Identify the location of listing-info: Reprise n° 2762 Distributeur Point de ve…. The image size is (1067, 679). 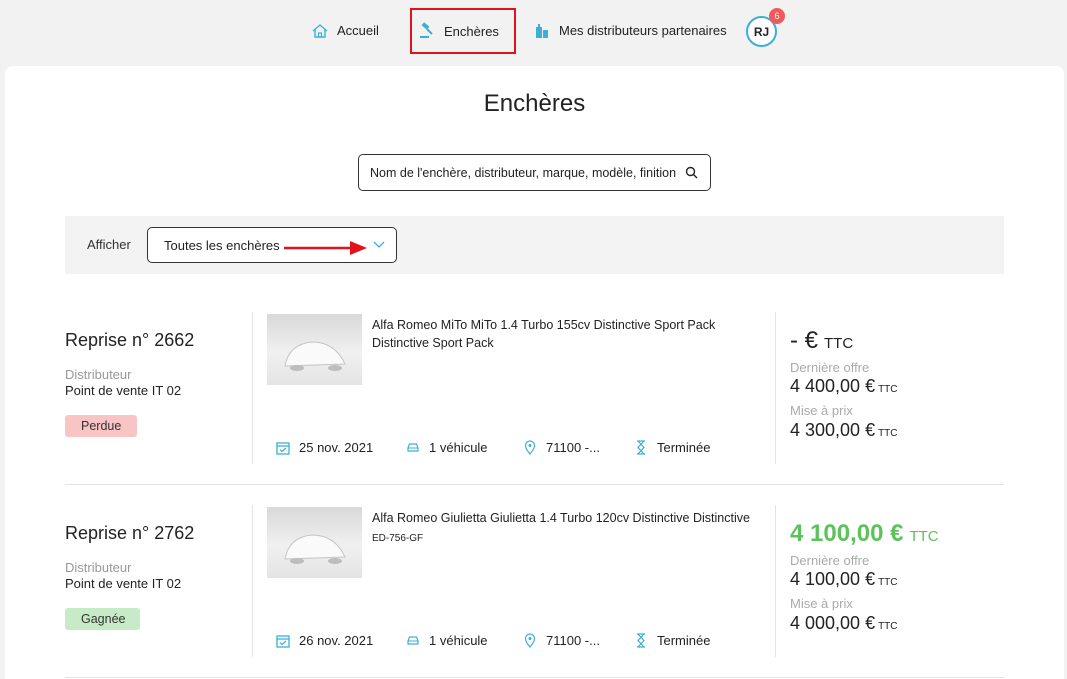
(159, 581).